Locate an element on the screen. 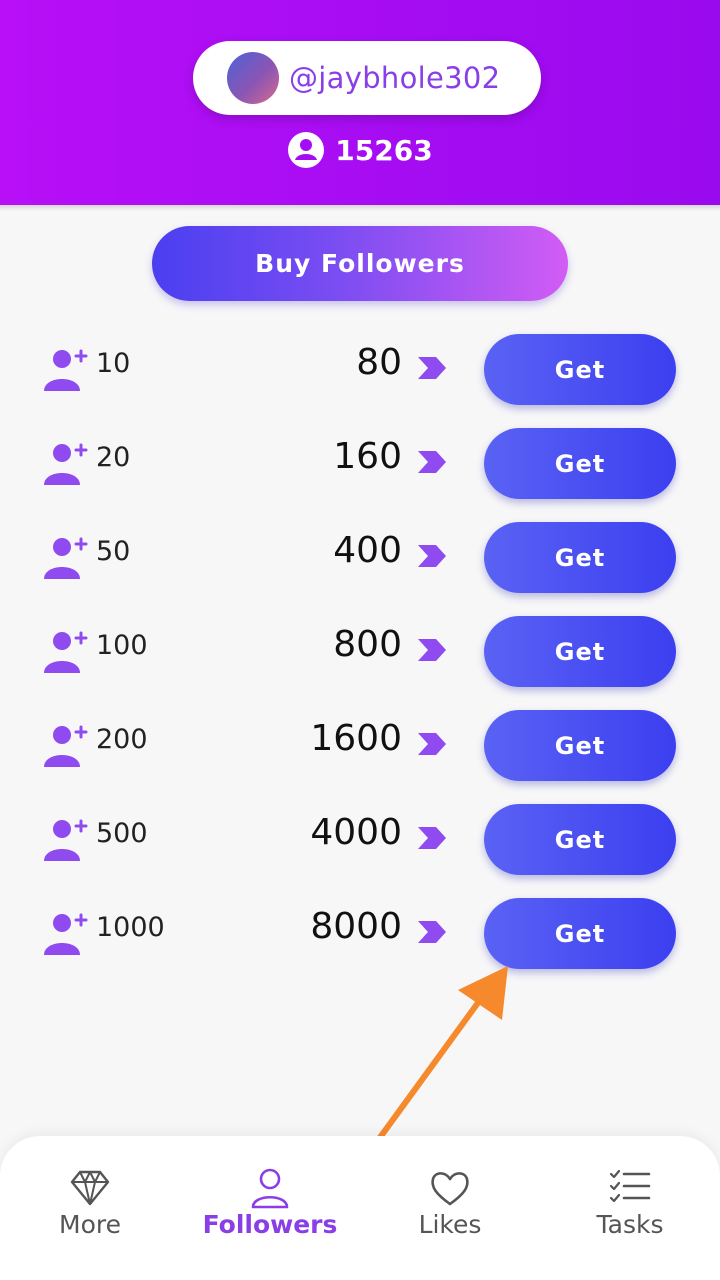 The height and width of the screenshot is (1280, 720). nav-label-more: More is located at coordinates (90, 1224).